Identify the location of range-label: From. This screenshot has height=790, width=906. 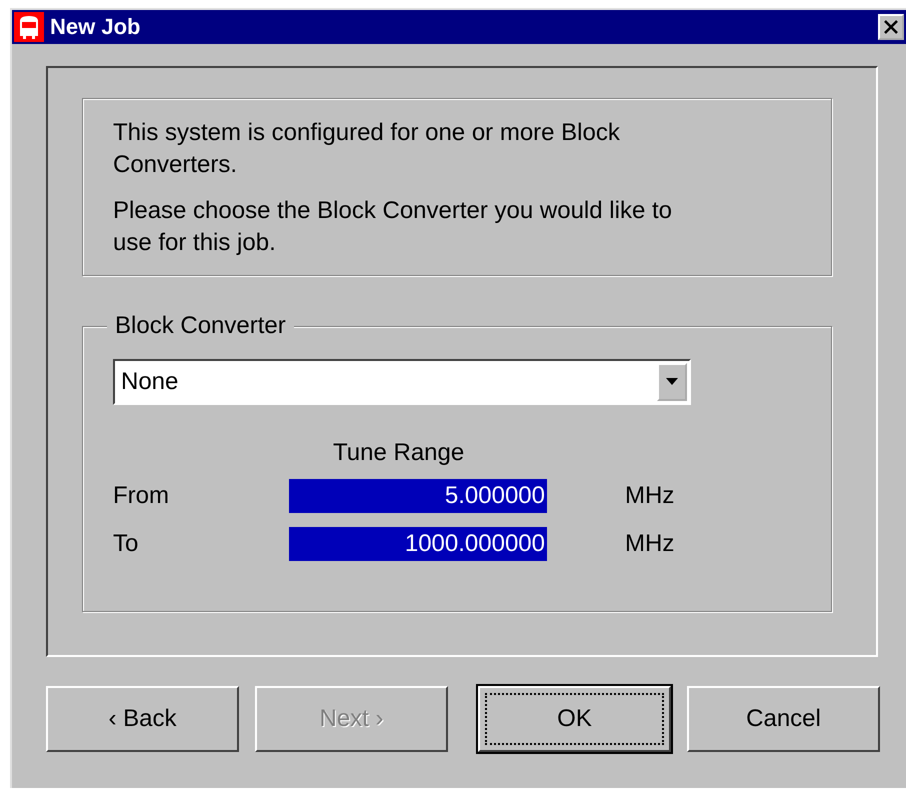
(141, 496).